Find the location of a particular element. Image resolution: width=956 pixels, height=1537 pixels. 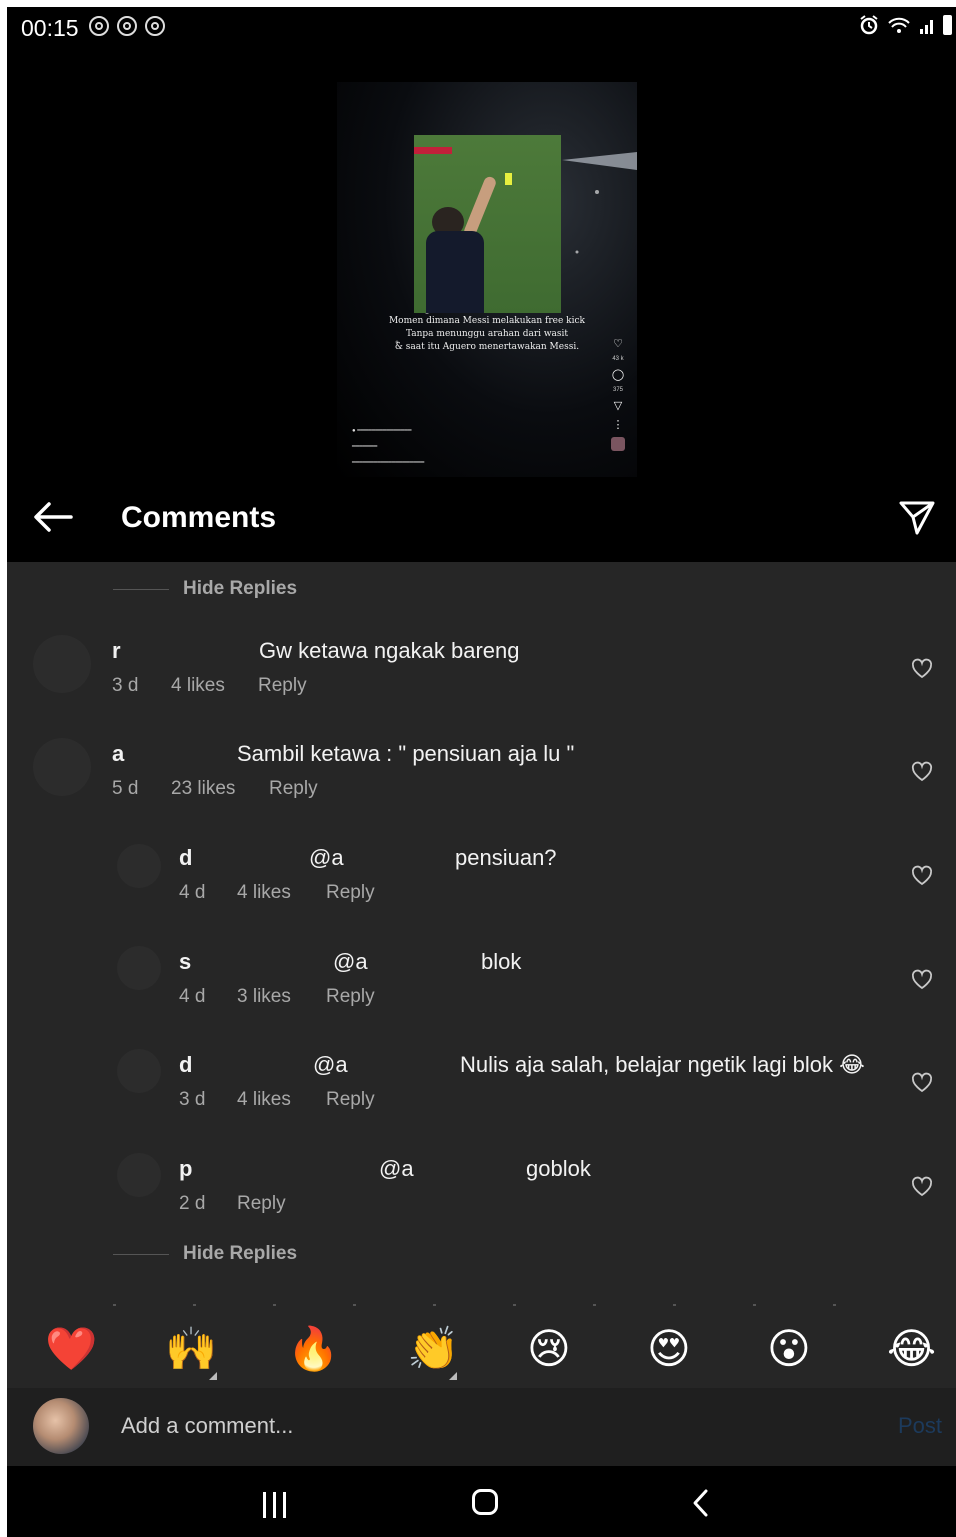

caption-line: & saat itu Aguero menertawakan Messi. is located at coordinates (487, 347).